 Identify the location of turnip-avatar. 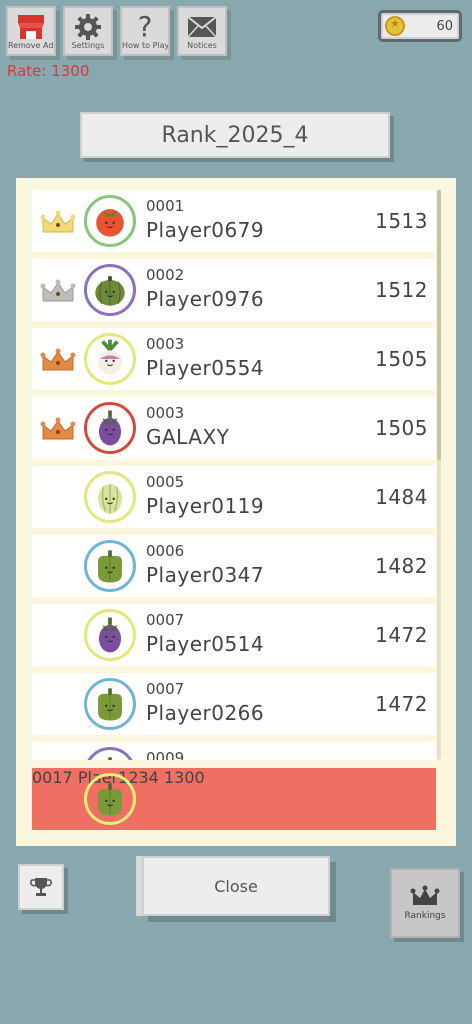
(110, 359).